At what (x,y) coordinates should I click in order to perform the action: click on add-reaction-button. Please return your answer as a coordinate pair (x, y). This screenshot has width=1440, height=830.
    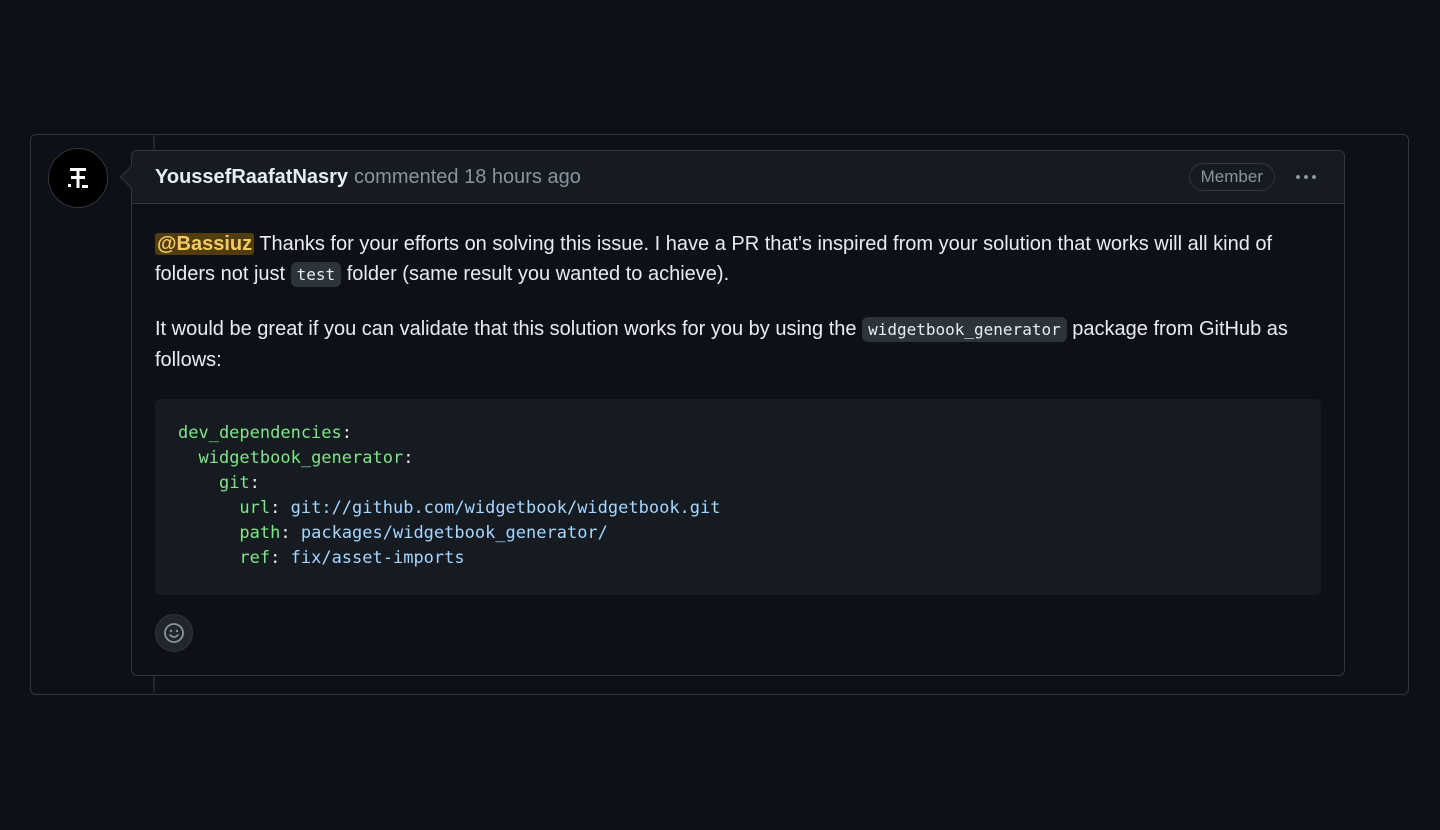
    Looking at the image, I should click on (174, 633).